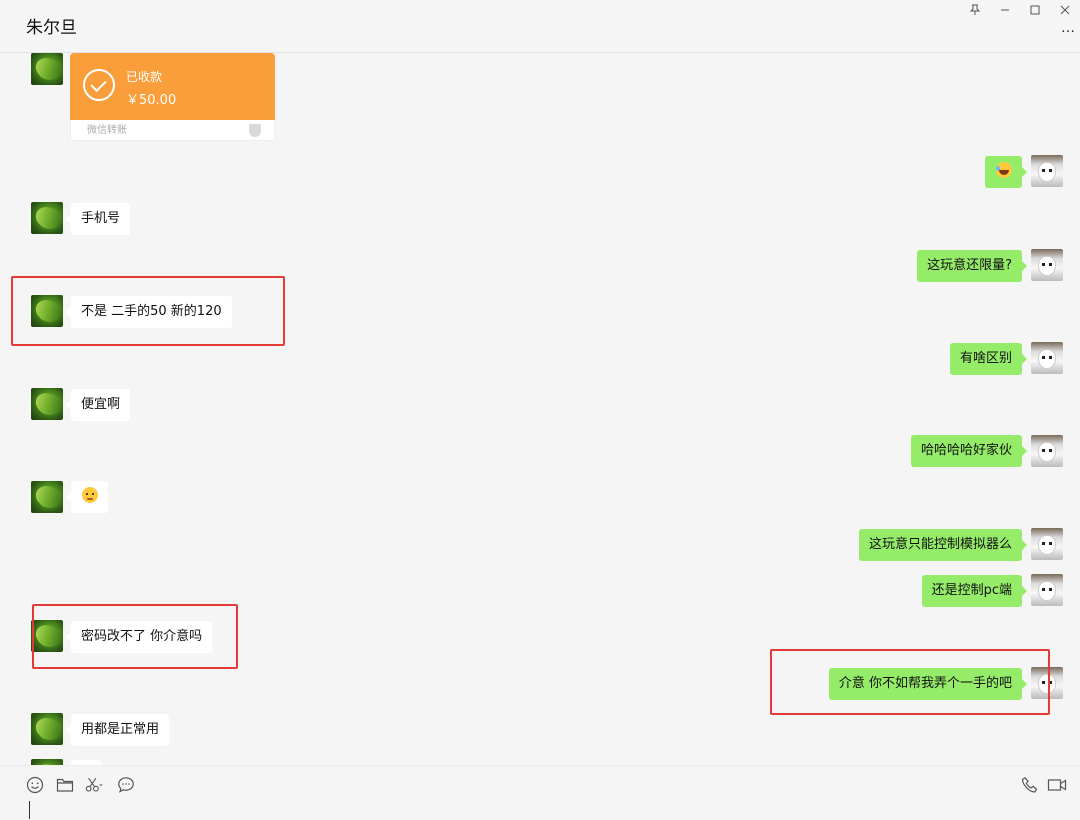  I want to click on phone-icon, so click(1030, 785).